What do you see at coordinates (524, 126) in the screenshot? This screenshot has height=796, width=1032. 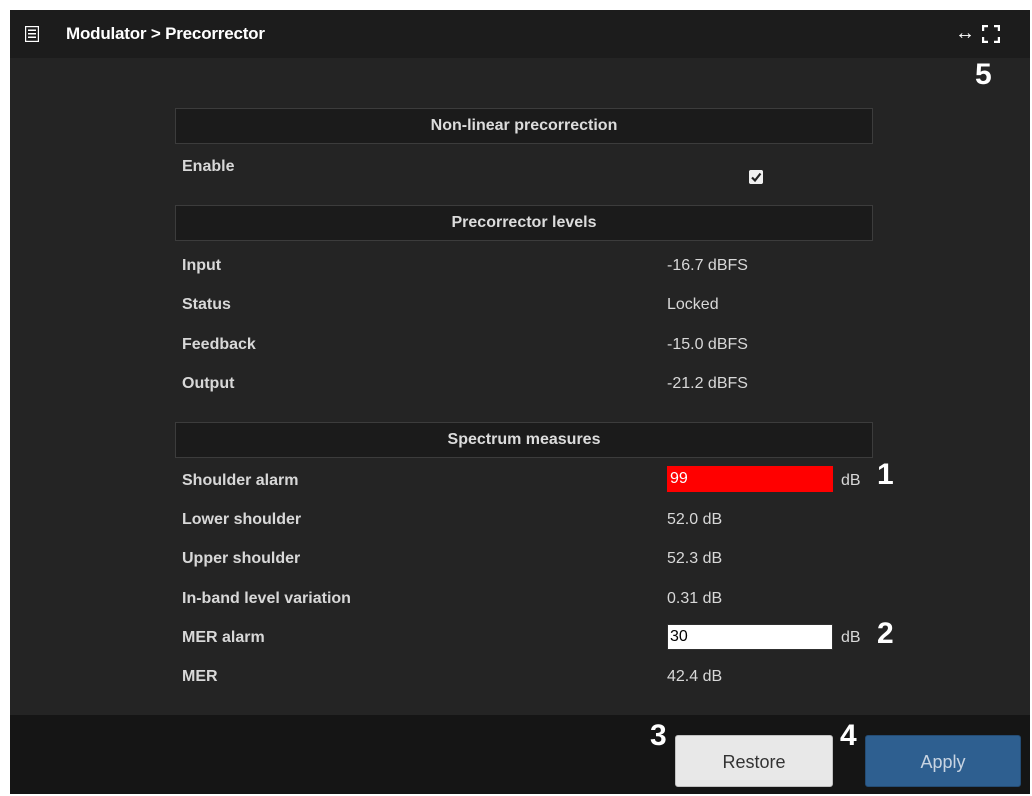 I see `section-header-nonlinear: Non-linear precorrection` at bounding box center [524, 126].